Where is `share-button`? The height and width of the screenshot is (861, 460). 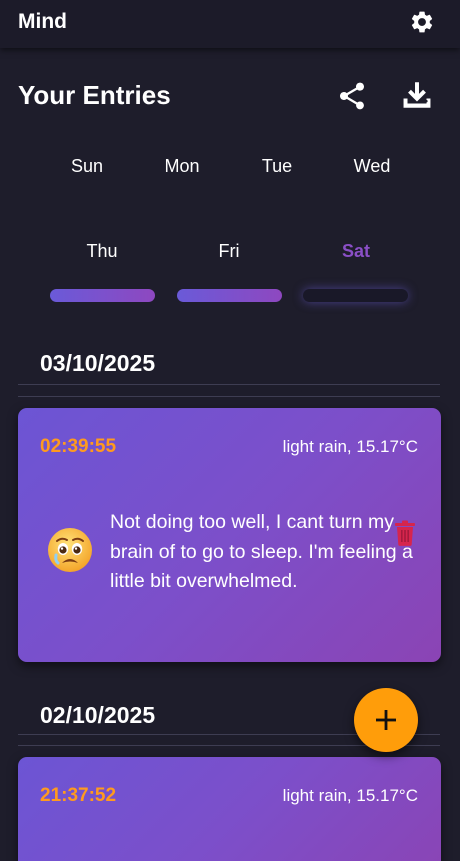
share-button is located at coordinates (352, 96).